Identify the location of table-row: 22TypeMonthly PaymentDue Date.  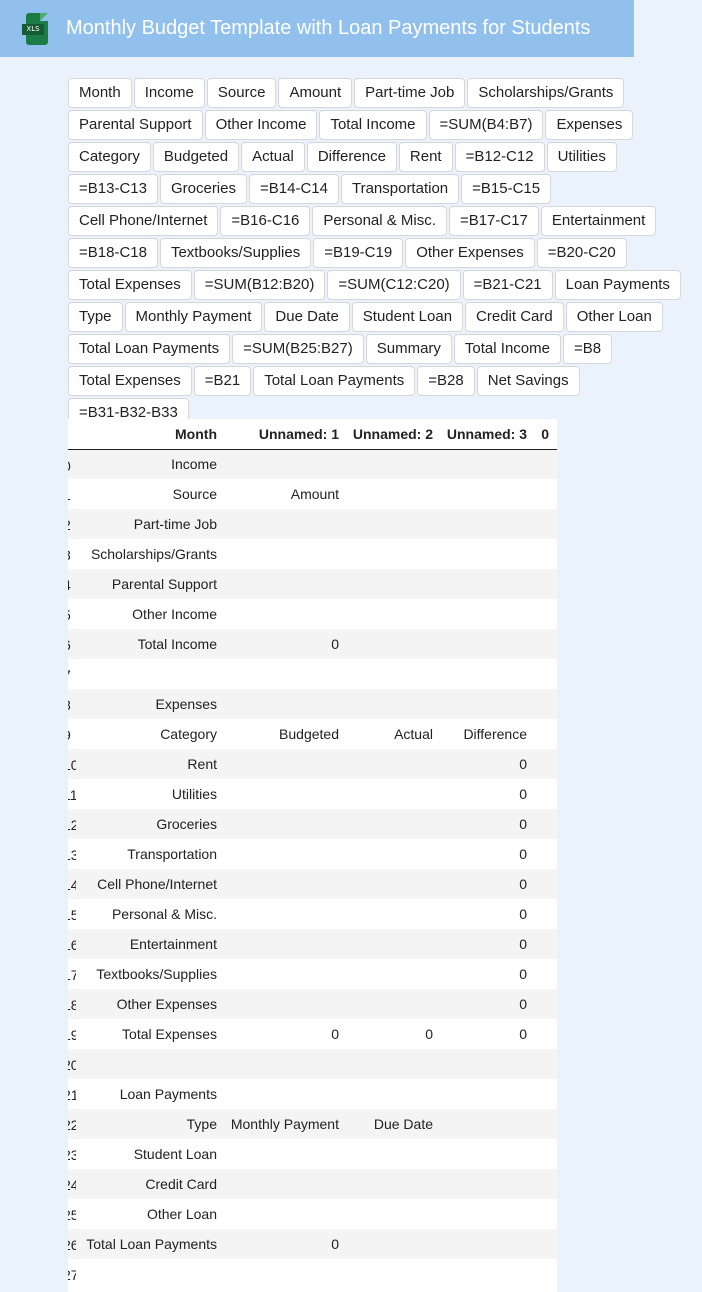
(312, 1124).